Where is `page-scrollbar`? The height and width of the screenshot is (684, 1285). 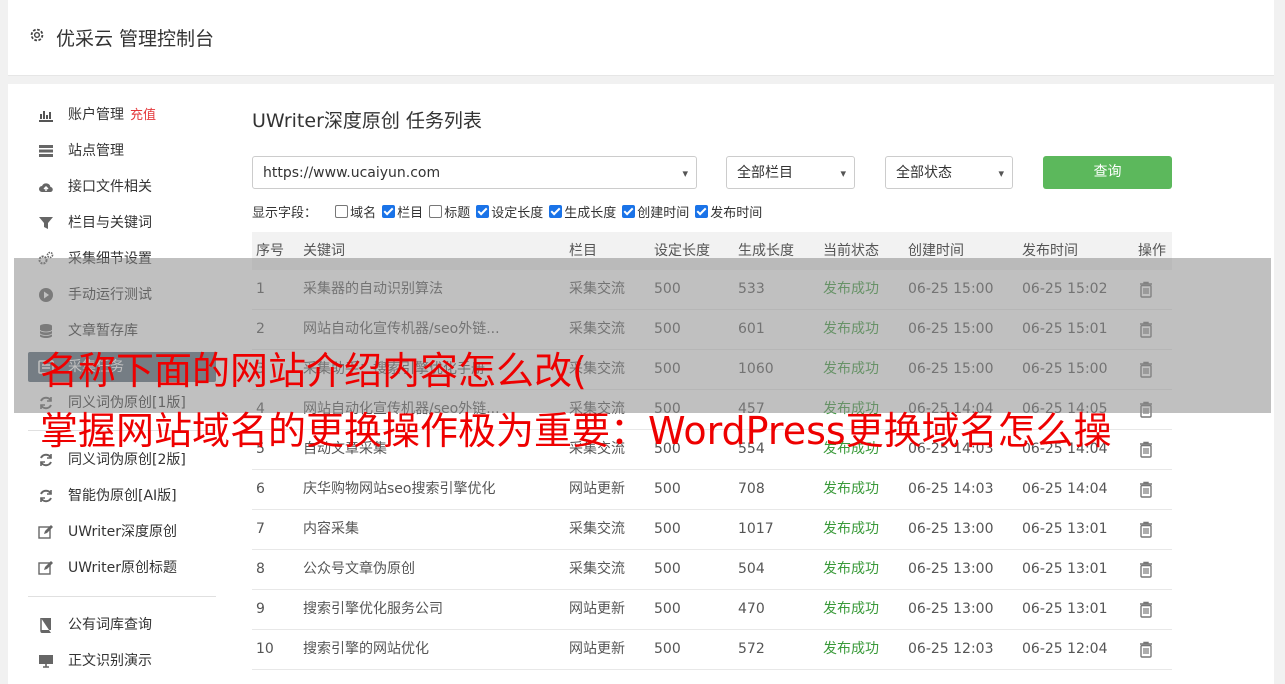
page-scrollbar is located at coordinates (1279, 335).